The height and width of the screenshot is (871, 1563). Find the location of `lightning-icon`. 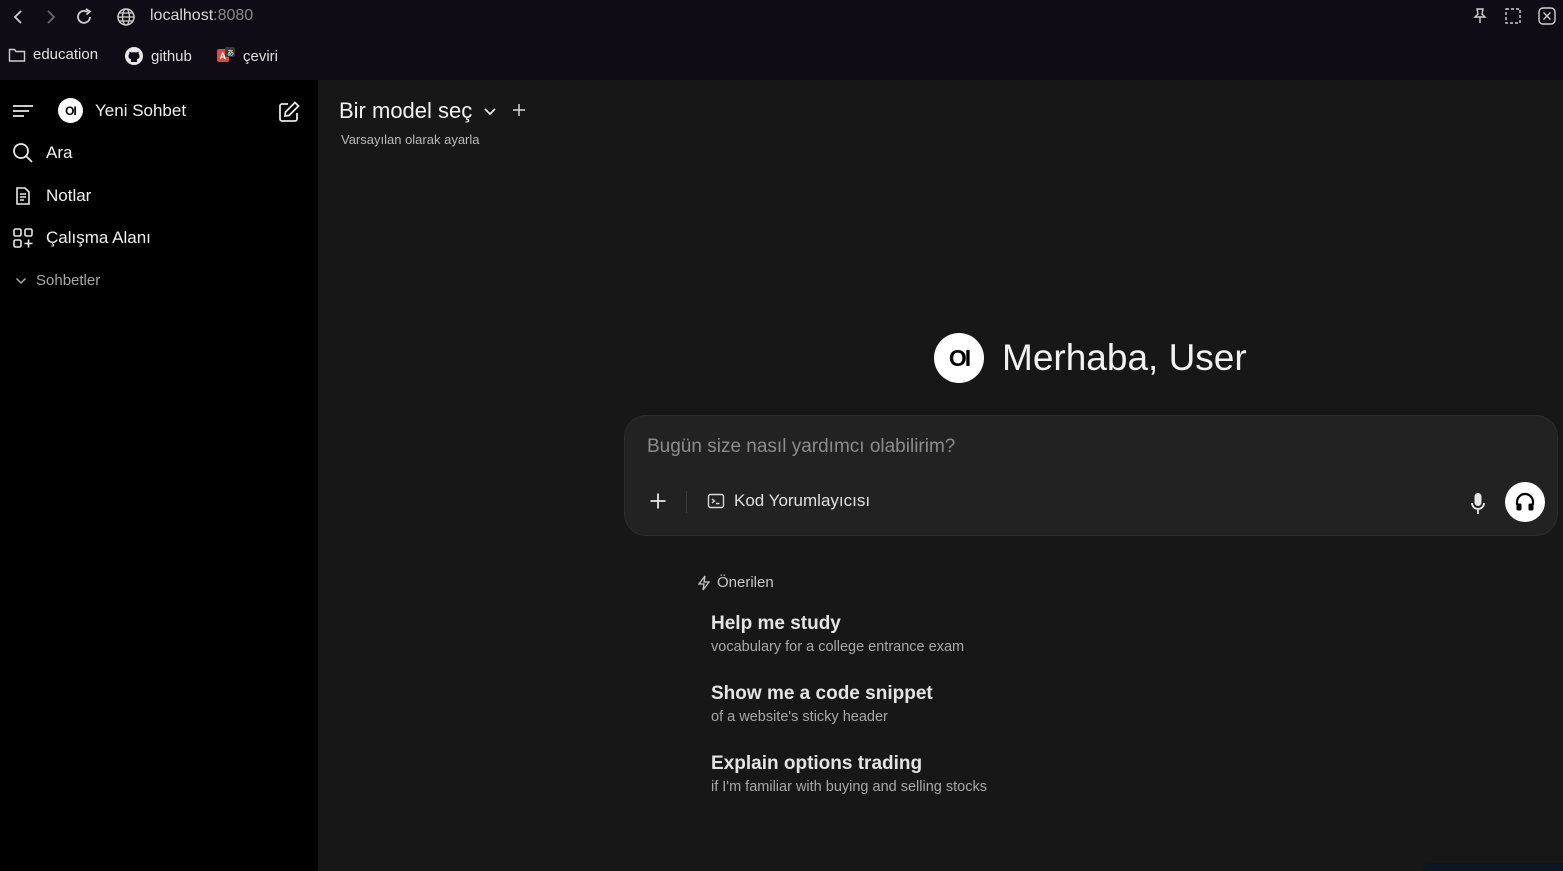

lightning-icon is located at coordinates (704, 582).